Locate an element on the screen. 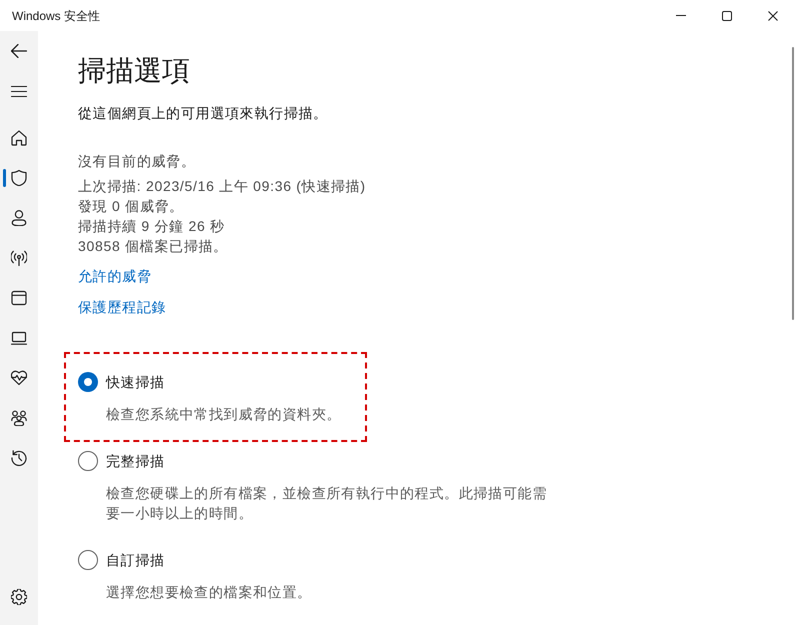  selection-indicator is located at coordinates (4, 178).